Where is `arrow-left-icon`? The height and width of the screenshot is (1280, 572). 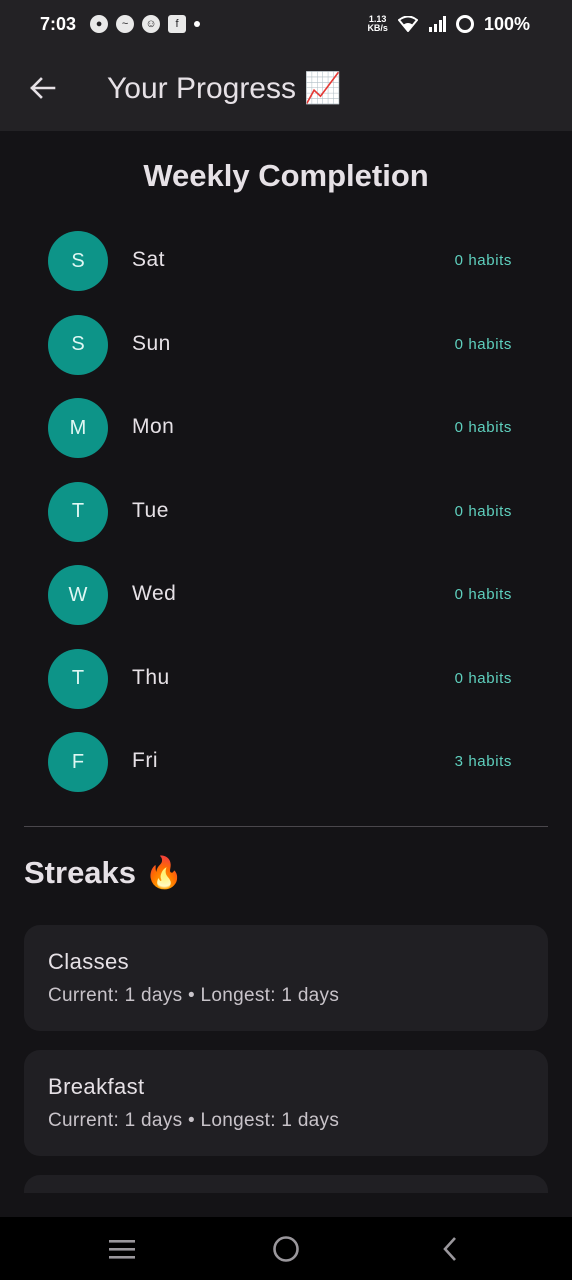 arrow-left-icon is located at coordinates (43, 88).